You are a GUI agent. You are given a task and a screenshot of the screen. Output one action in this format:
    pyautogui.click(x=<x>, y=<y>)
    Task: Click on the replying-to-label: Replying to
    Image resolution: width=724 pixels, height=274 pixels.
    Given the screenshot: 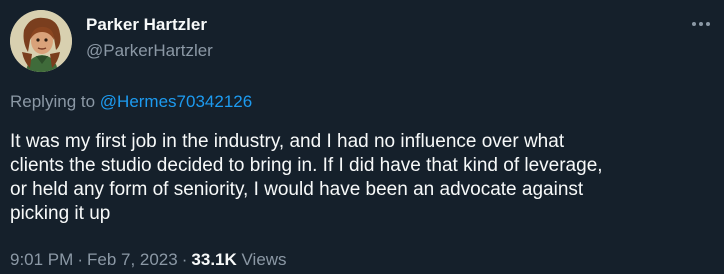 What is the action you would take?
    pyautogui.click(x=55, y=101)
    